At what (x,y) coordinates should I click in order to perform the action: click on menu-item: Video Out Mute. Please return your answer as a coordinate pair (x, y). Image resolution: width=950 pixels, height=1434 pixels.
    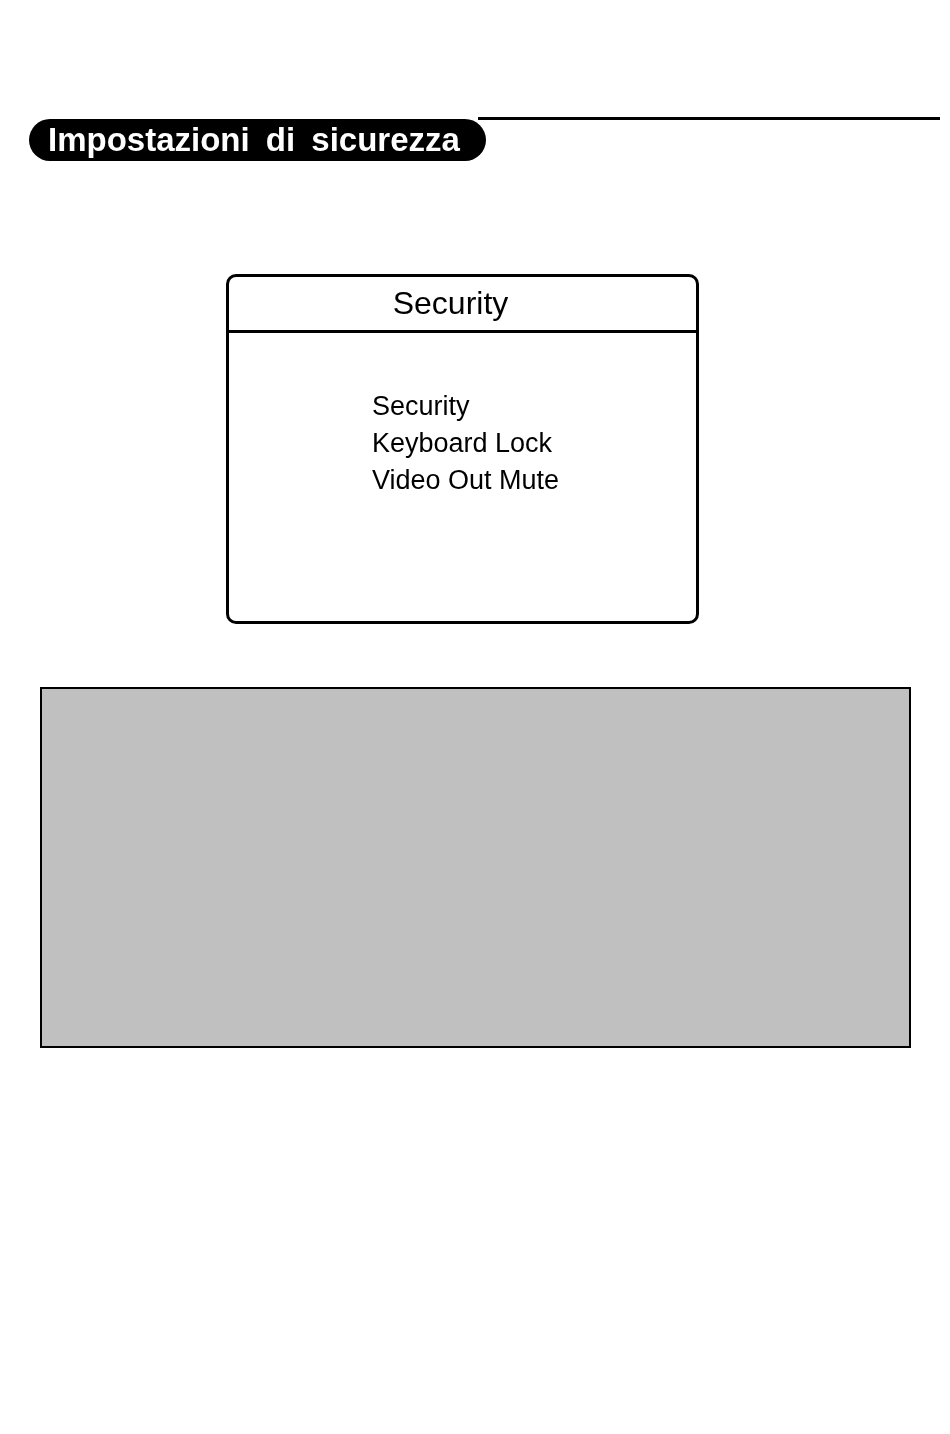
    Looking at the image, I should click on (466, 480).